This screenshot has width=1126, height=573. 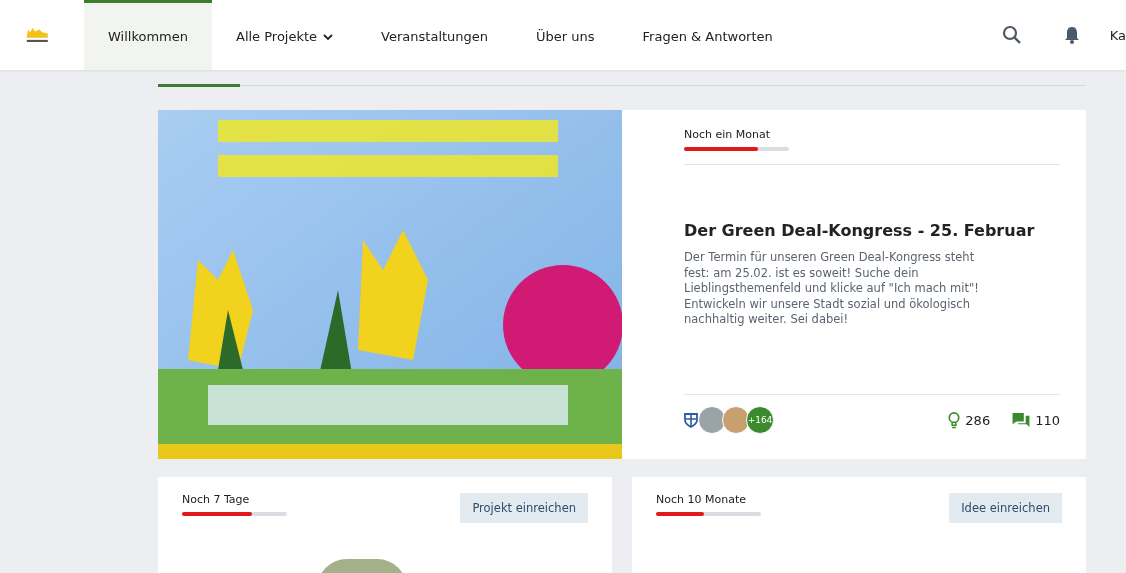 What do you see at coordinates (832, 289) in the screenshot?
I see `project-description: Der Termin für unseren Green Deal-Kongress steht fest: am 25.02. ist es soweit! Suche dein Lieblingsthemenfeld und klicke auf "Ich mach mit"! Entwickeln wir unsere Stadt sozial und ökologisch nachhaltig weiter. Sei dabei!` at bounding box center [832, 289].